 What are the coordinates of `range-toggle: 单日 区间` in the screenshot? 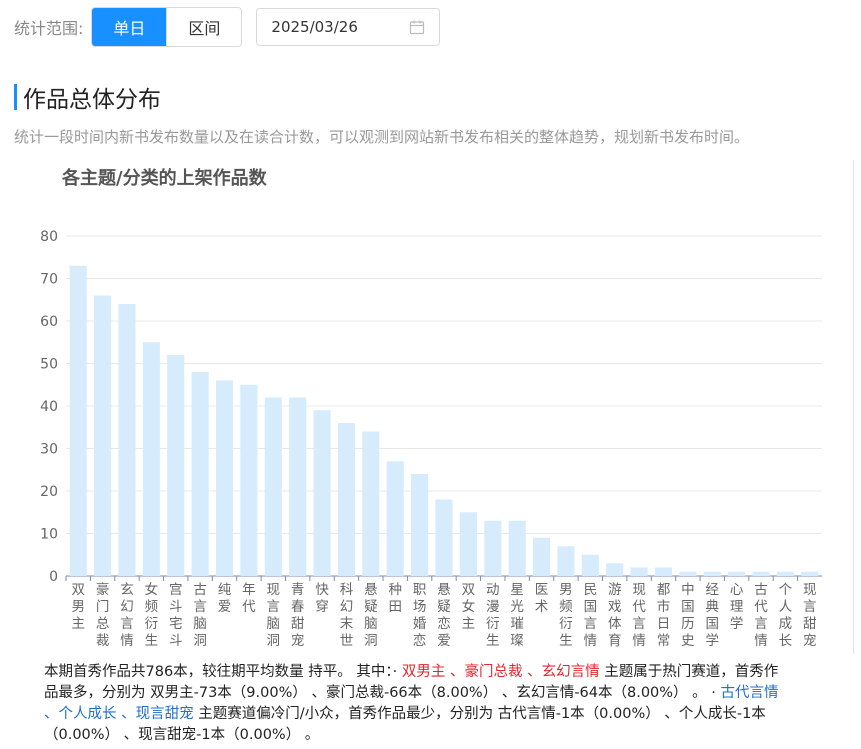 It's located at (167, 27).